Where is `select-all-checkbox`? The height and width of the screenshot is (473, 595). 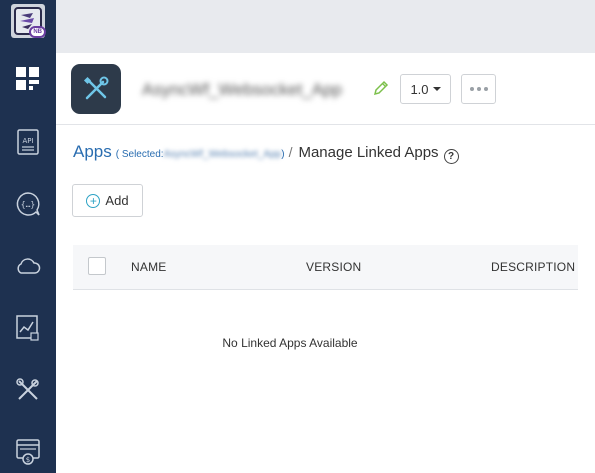 select-all-checkbox is located at coordinates (97, 266).